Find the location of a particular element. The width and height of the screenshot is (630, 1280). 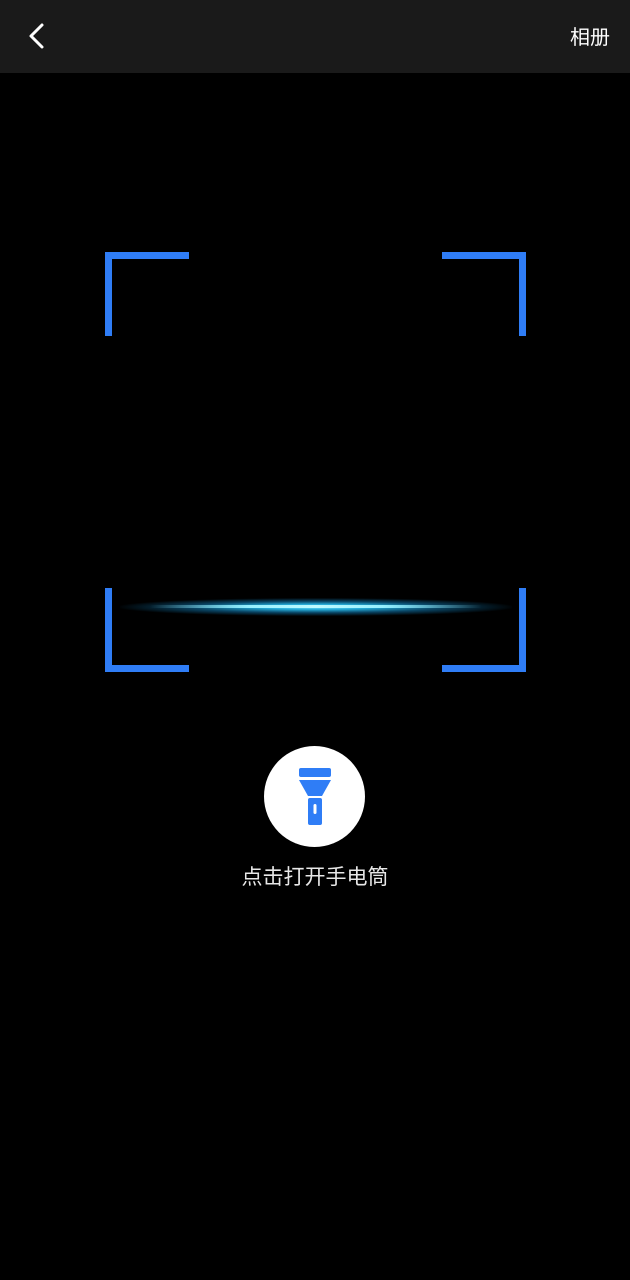

top-bar: 相册 is located at coordinates (315, 36).